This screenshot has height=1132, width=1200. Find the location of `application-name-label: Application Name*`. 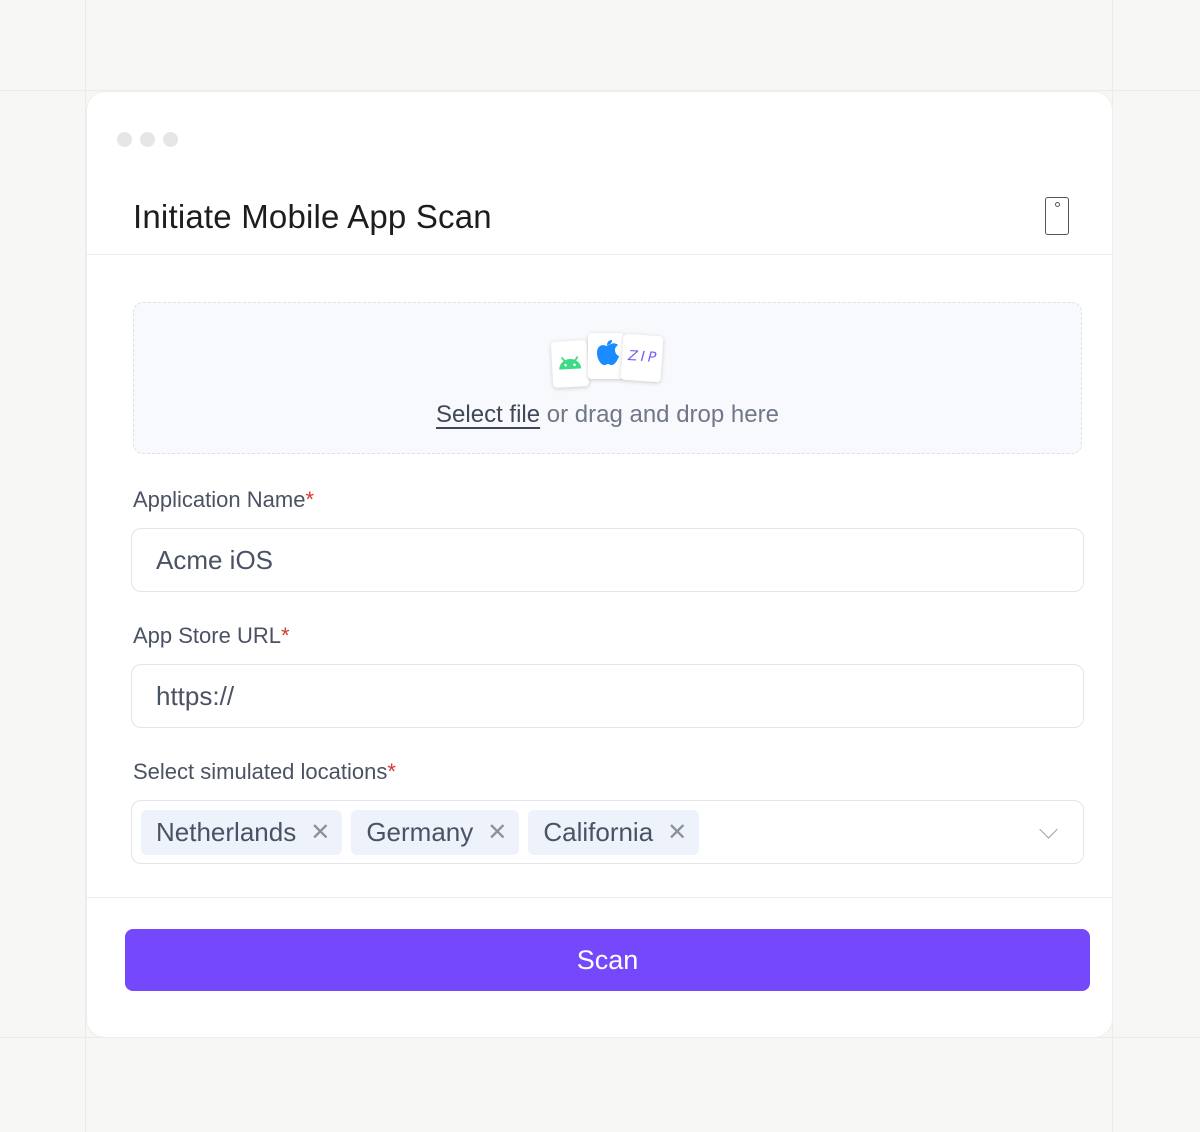

application-name-label: Application Name* is located at coordinates (223, 500).